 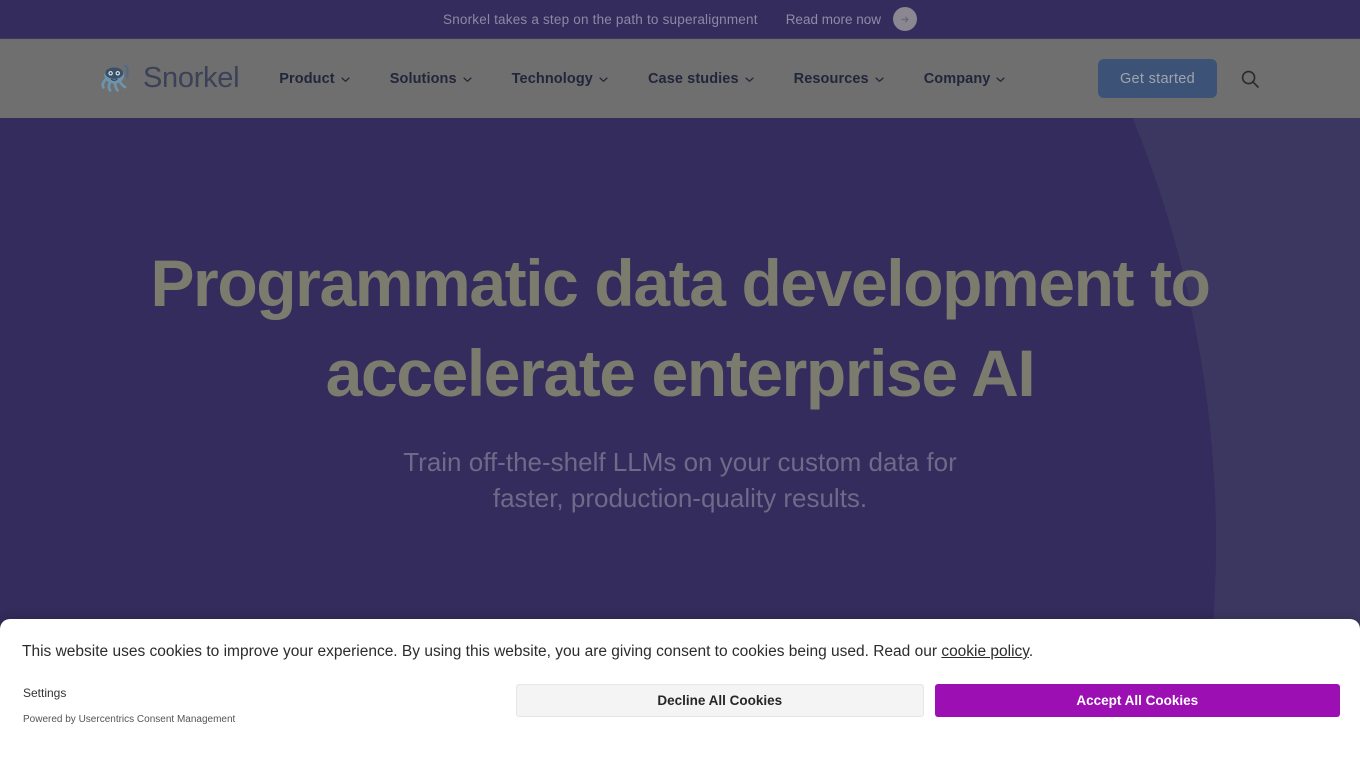 I want to click on nav-item-technology: Technology, so click(x=560, y=79).